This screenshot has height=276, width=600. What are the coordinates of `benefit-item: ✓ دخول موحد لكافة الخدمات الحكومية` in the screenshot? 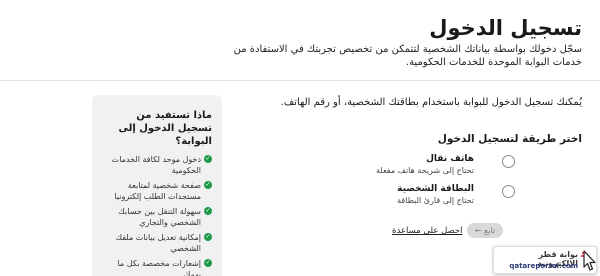 It's located at (157, 165).